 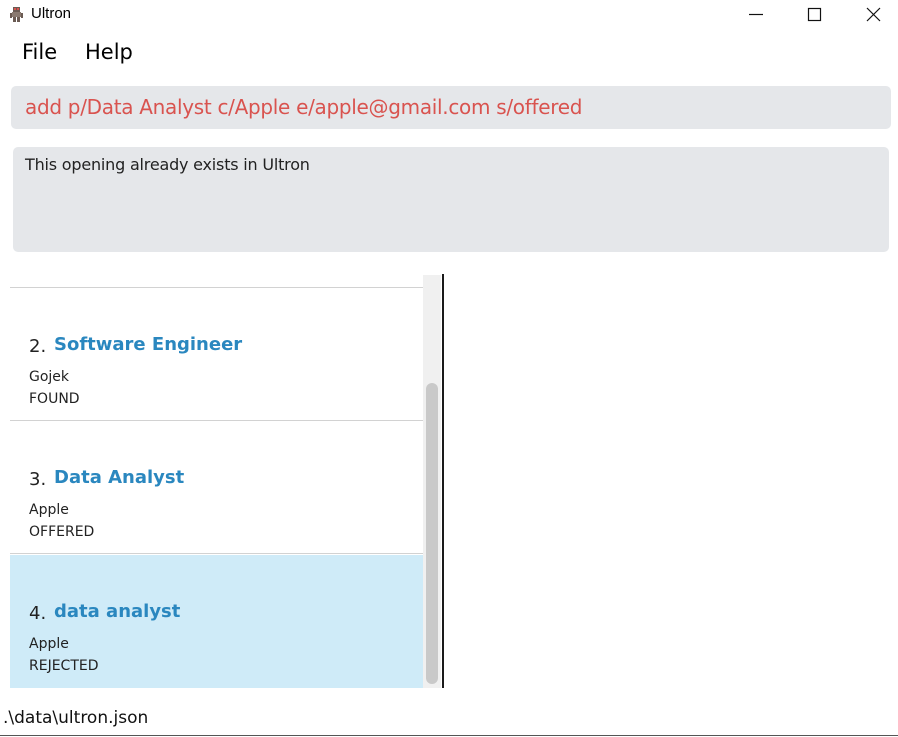 I want to click on save-location: .\data\ultron.json, so click(x=76, y=718).